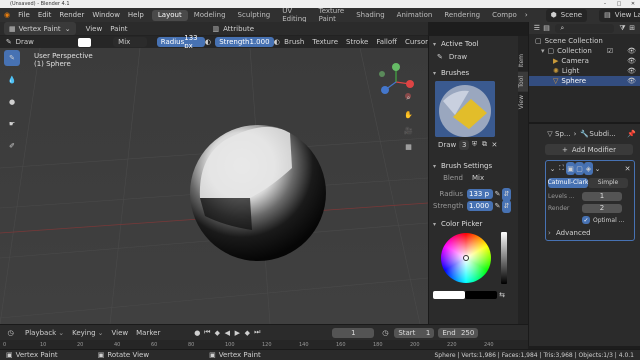 The width and height of the screenshot is (640, 360). Describe the element at coordinates (584, 71) in the screenshot. I see `outliner-row-light: ✺ Light 👁` at that location.